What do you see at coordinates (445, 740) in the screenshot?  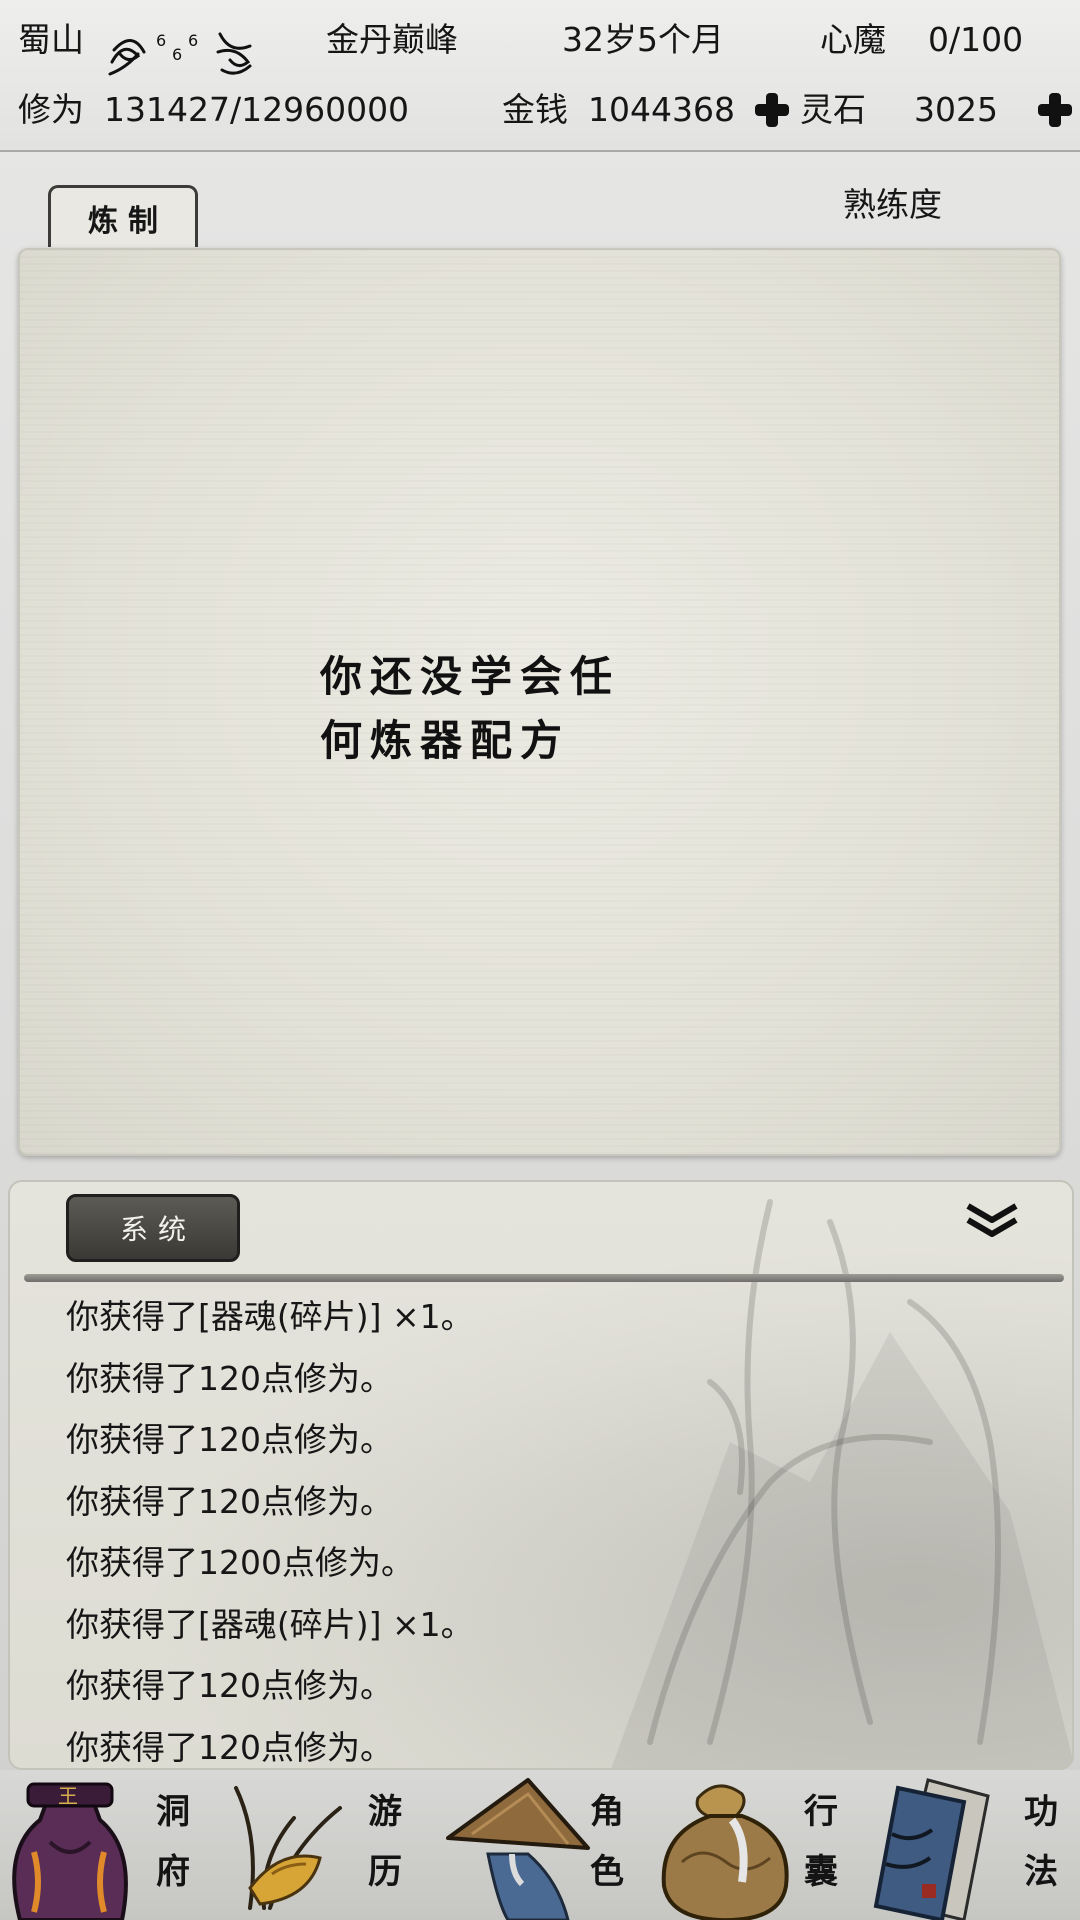 I see `empty-message-line2: 何炼器配方` at bounding box center [445, 740].